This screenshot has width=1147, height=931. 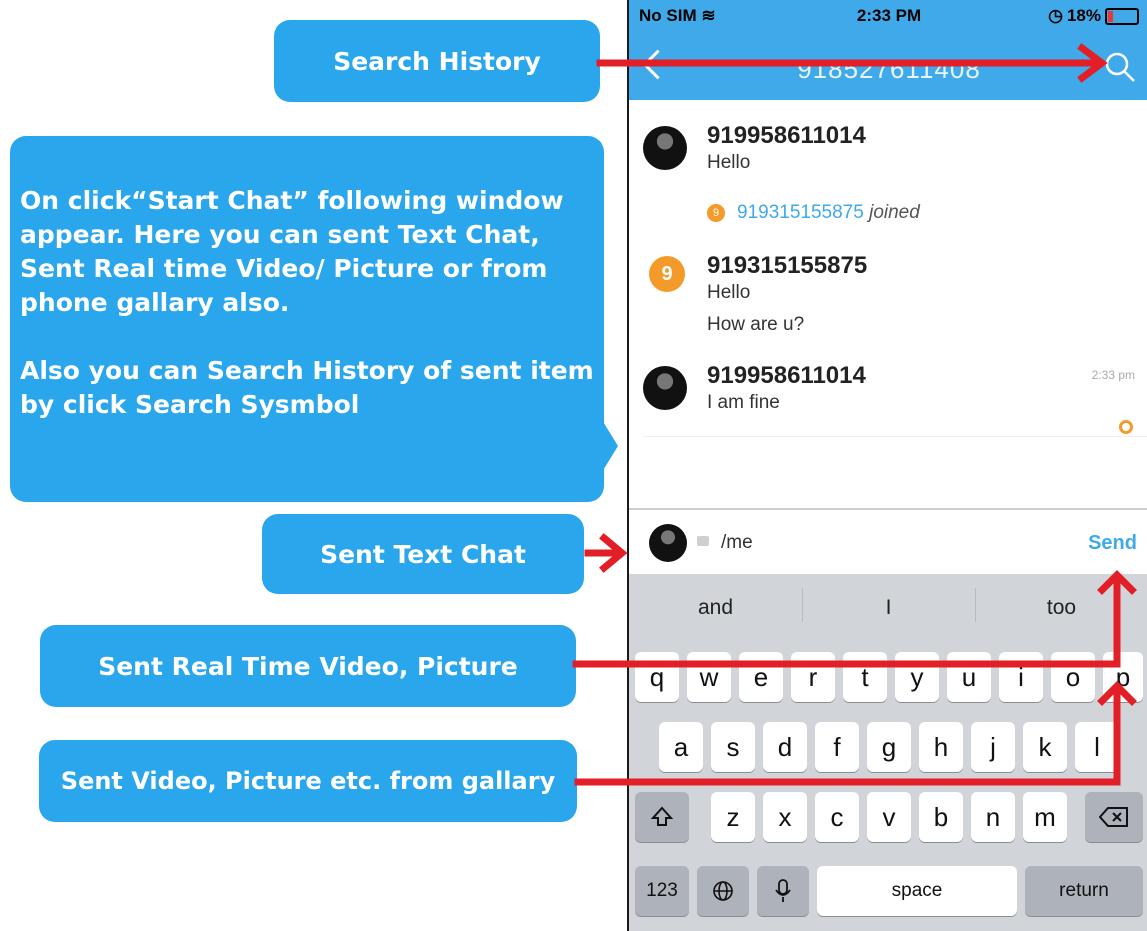 What do you see at coordinates (308, 781) in the screenshot?
I see `callout-sent-gallery: Sent Video, Picture etc. from gallary` at bounding box center [308, 781].